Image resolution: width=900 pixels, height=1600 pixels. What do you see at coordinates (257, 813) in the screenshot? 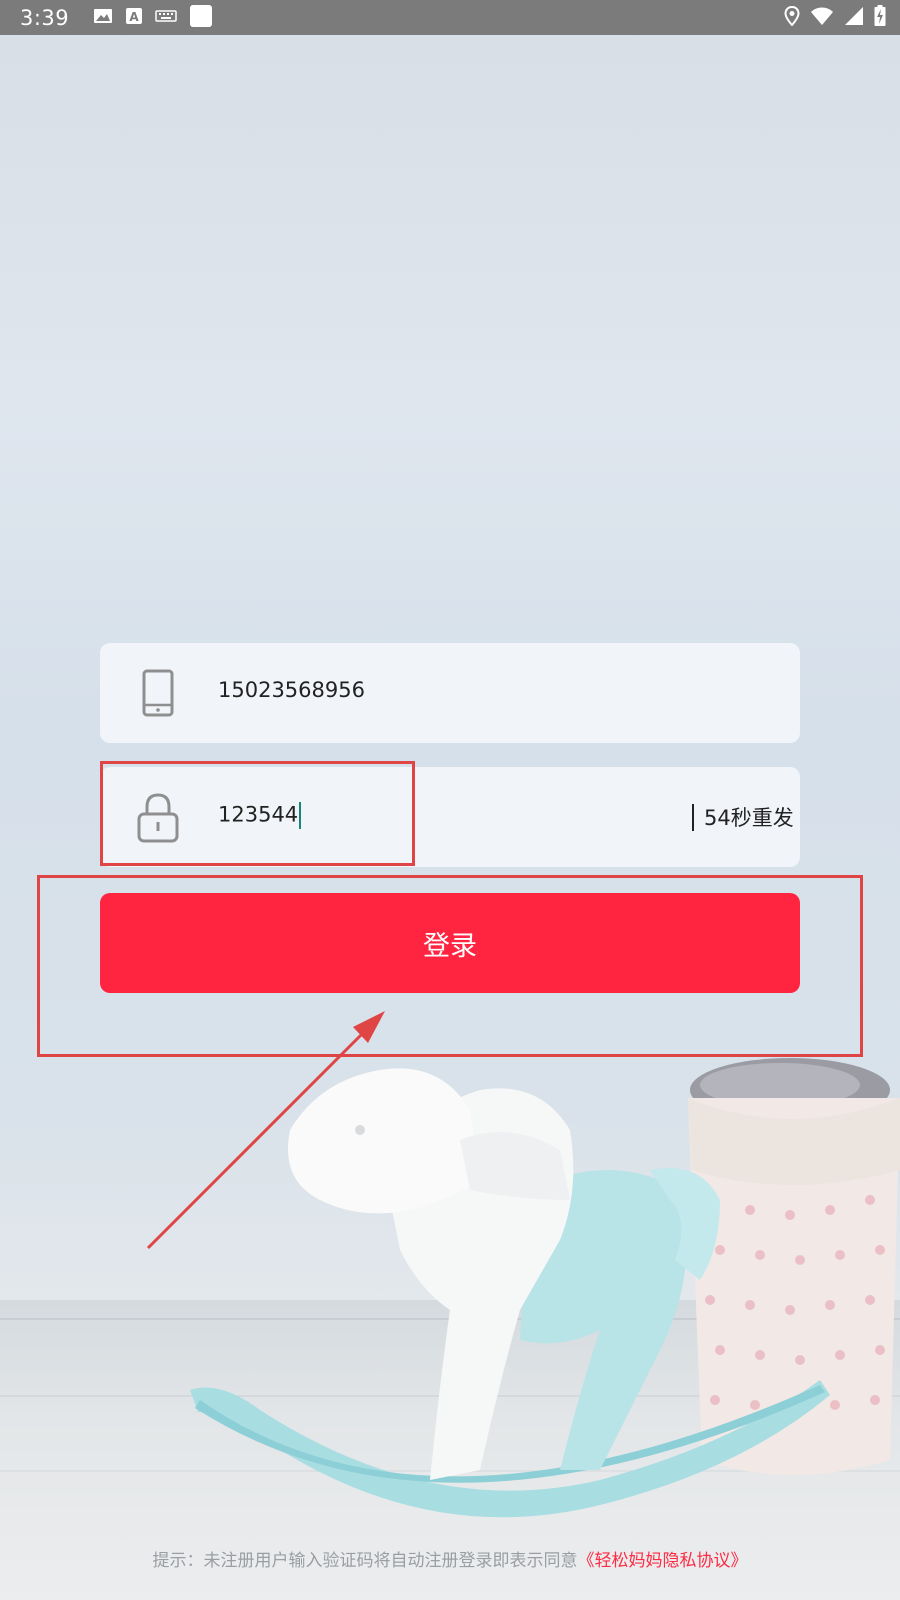
I see `annotation-box-code-input` at bounding box center [257, 813].